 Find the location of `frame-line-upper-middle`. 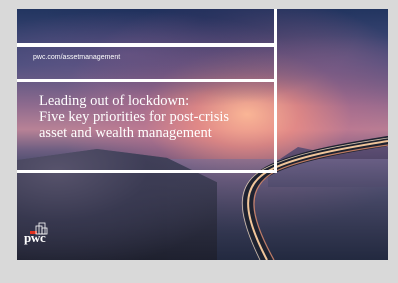

frame-line-upper-middle is located at coordinates (147, 80).